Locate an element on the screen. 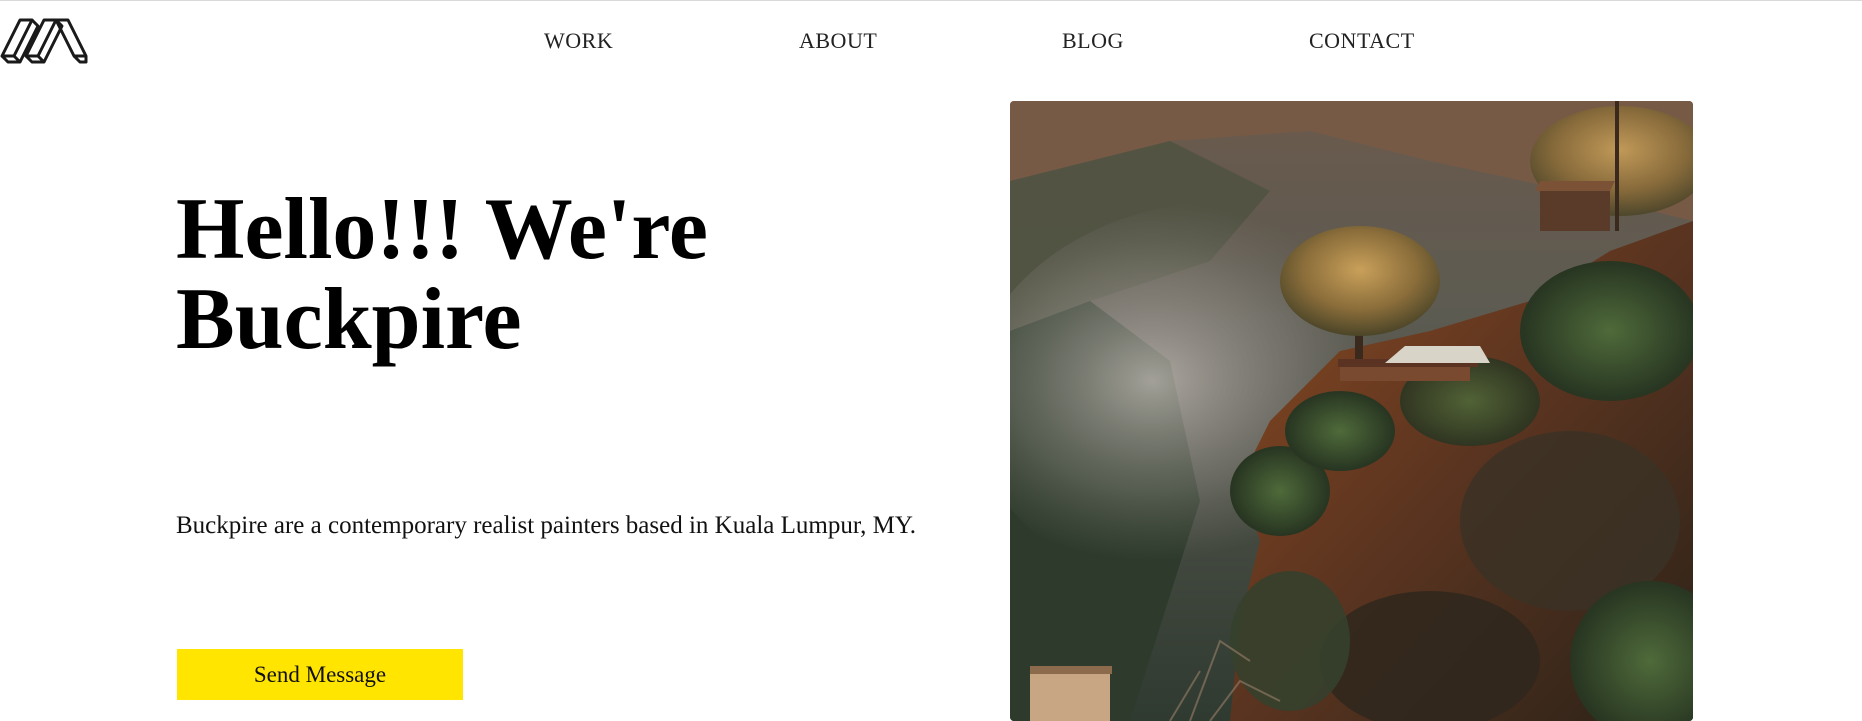 The image size is (1862, 721). send-message-button: Send Message is located at coordinates (320, 674).